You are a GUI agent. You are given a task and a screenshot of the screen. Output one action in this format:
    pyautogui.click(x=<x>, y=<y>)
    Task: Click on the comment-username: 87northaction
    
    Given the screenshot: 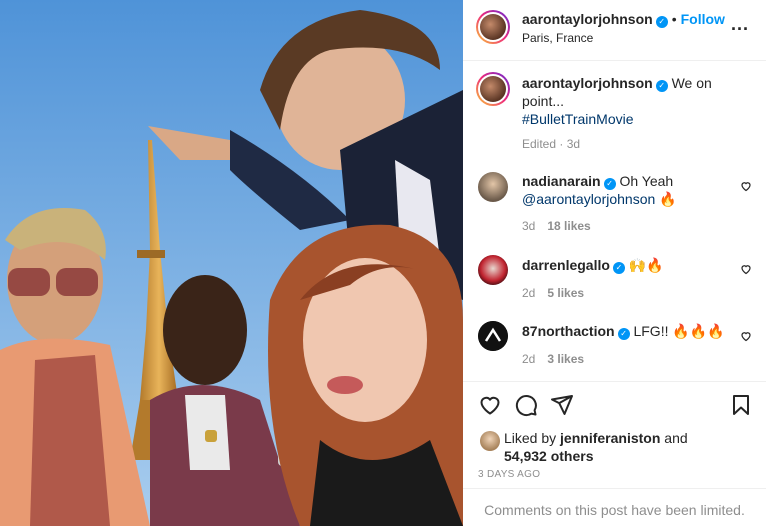 What is the action you would take?
    pyautogui.click(x=568, y=331)
    